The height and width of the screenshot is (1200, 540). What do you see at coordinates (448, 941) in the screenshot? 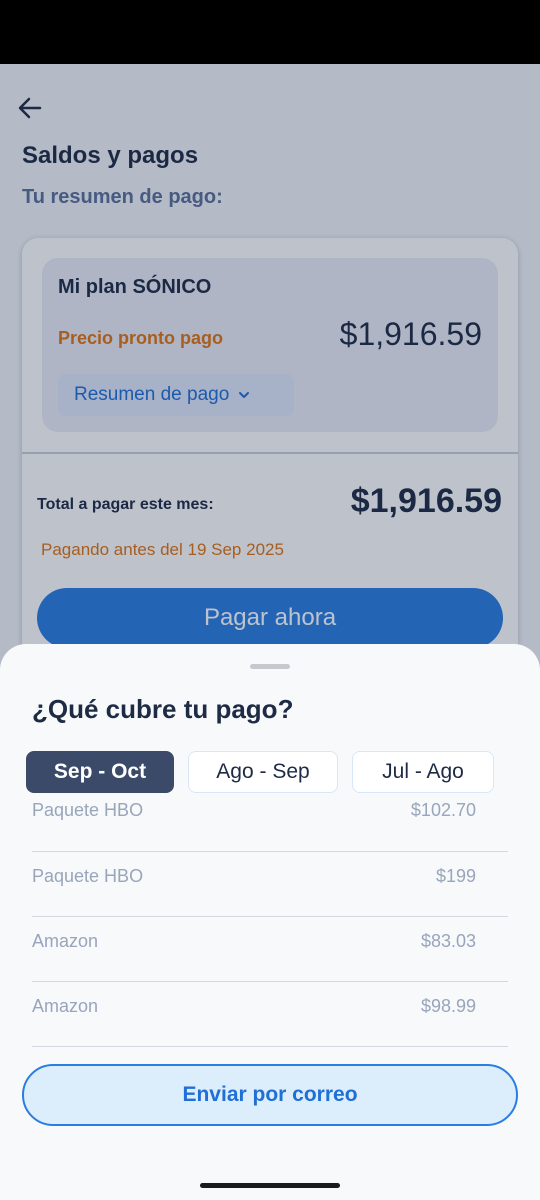
I see `item-amount: $83.03` at bounding box center [448, 941].